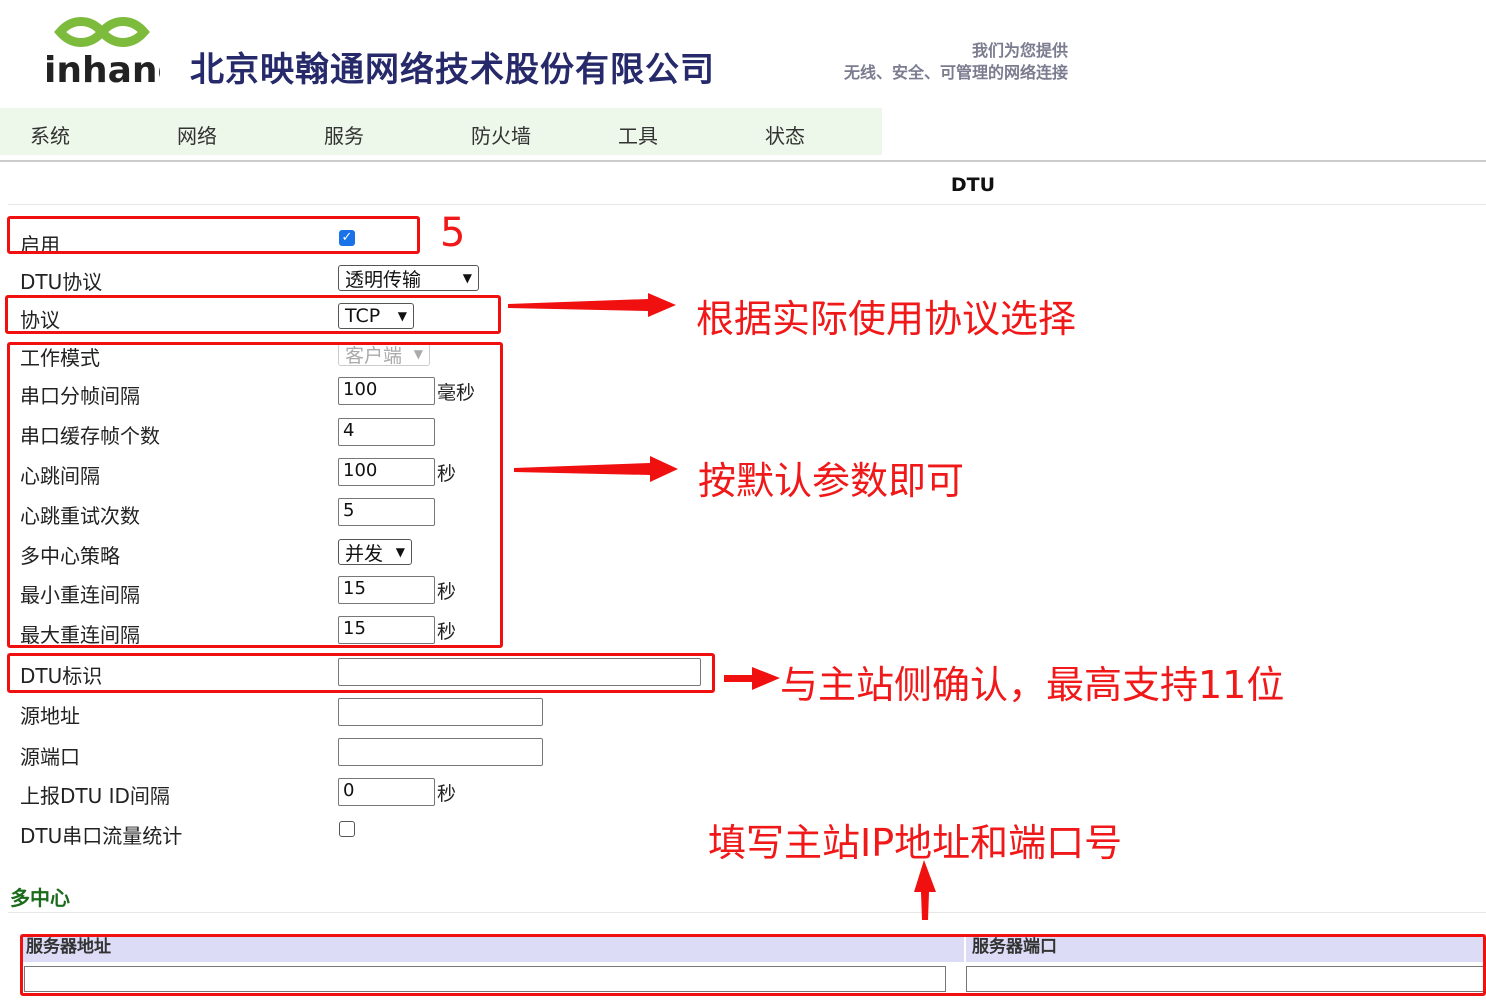 The image size is (1486, 1003). What do you see at coordinates (925, 890) in the screenshot?
I see `arrow-up-icon` at bounding box center [925, 890].